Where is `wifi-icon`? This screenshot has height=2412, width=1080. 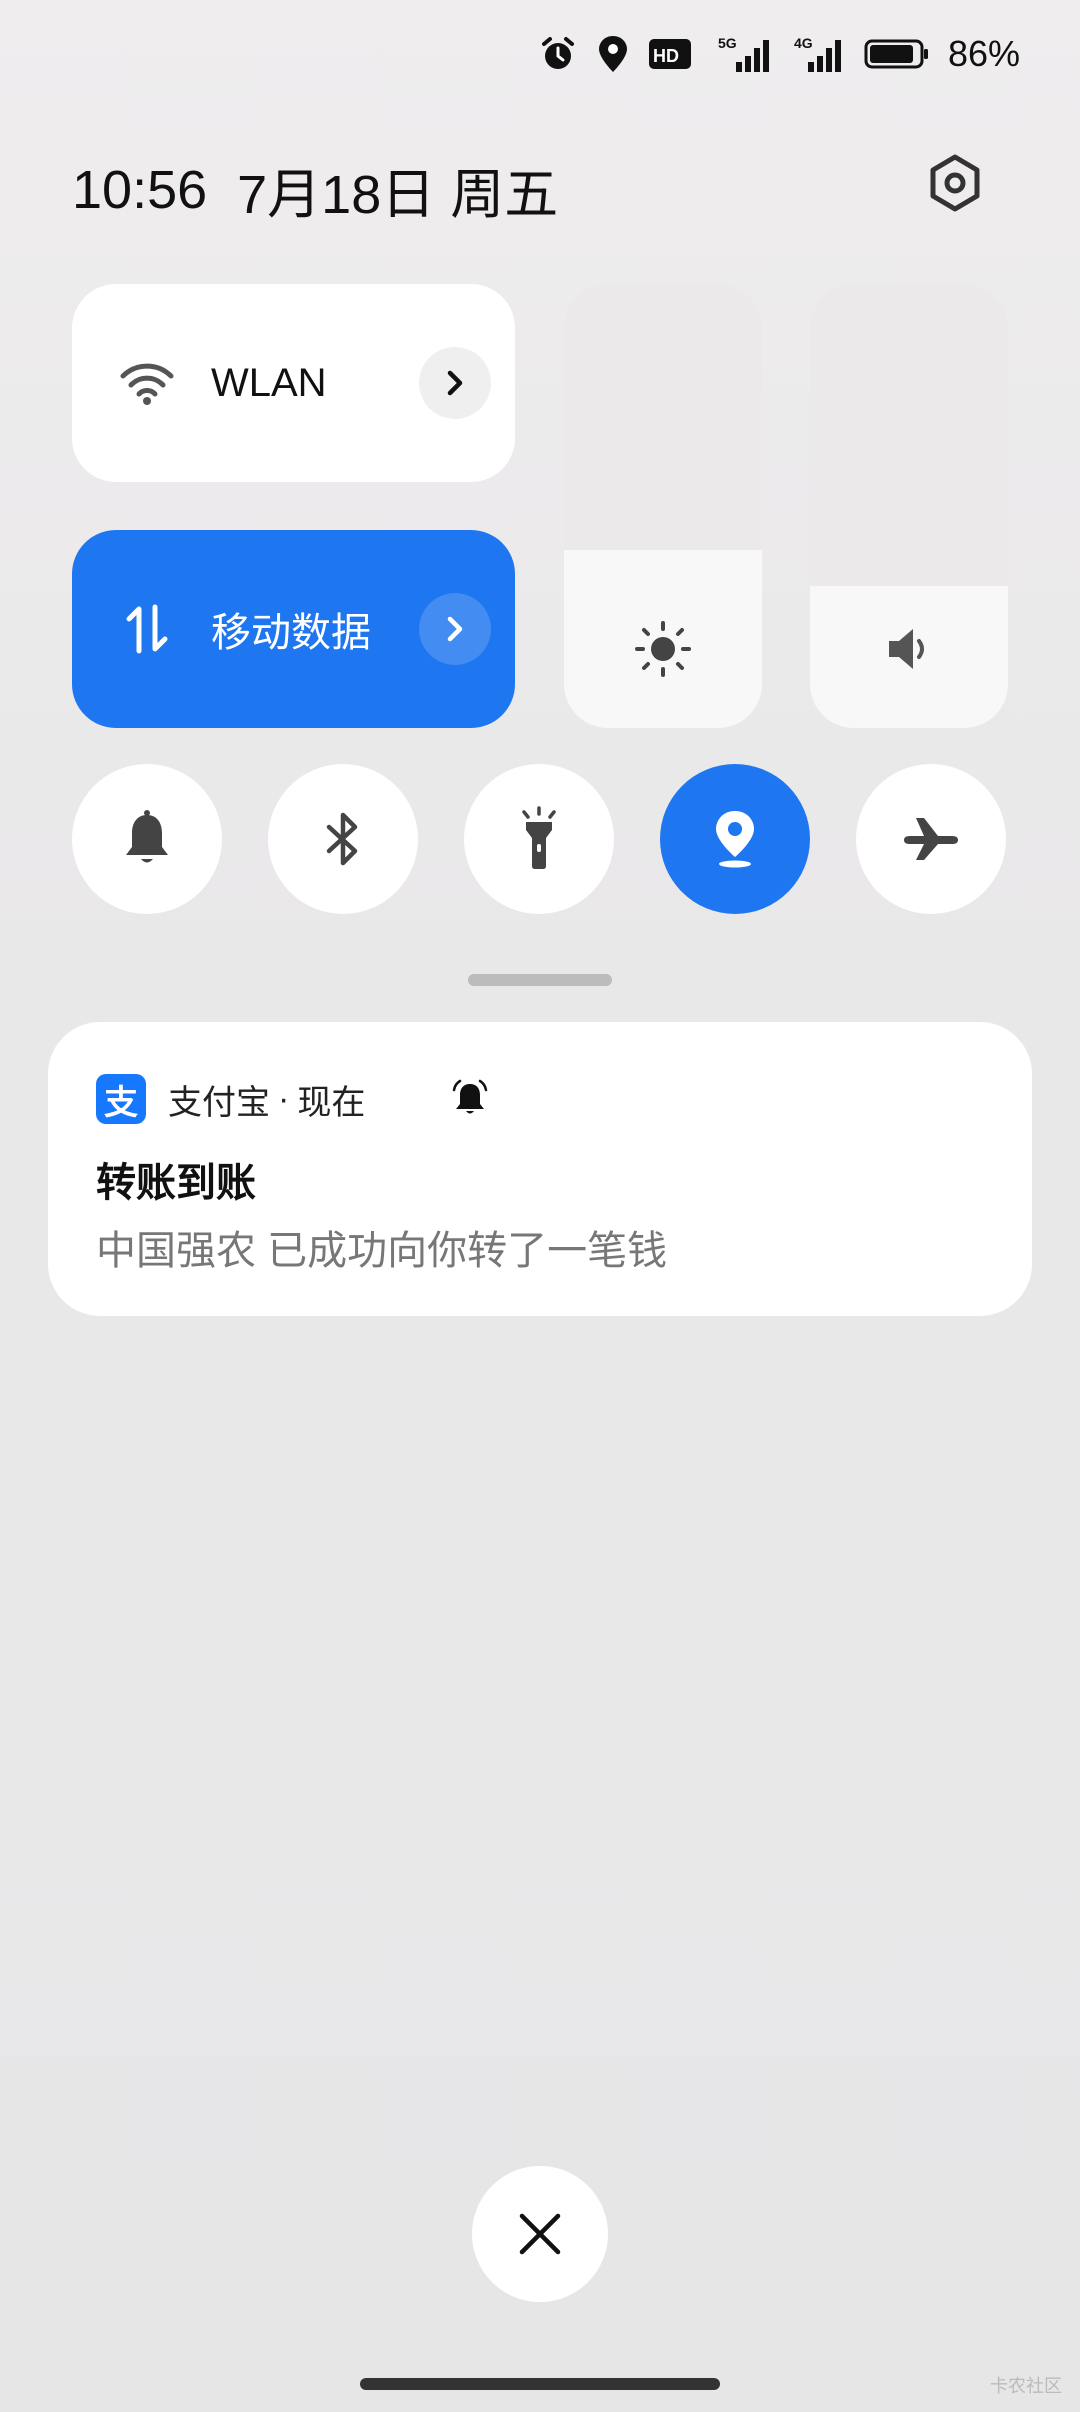
wifi-icon is located at coordinates (147, 383).